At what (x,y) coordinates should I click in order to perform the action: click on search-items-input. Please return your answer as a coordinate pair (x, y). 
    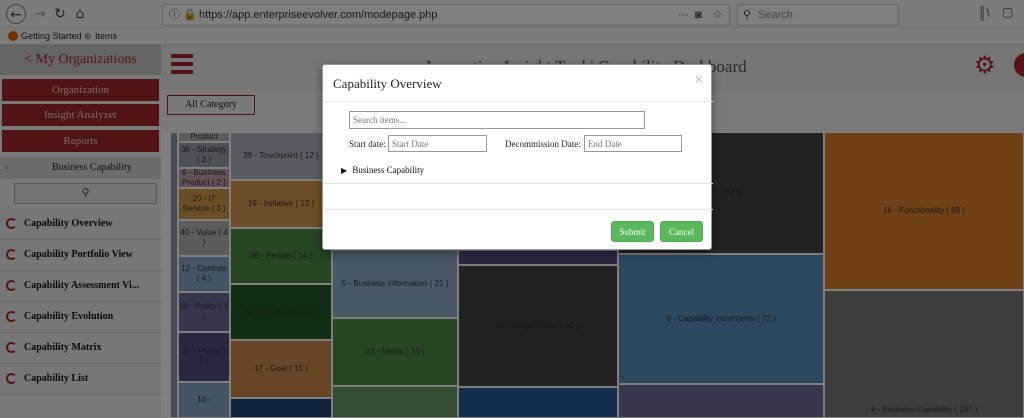
    Looking at the image, I should click on (497, 120).